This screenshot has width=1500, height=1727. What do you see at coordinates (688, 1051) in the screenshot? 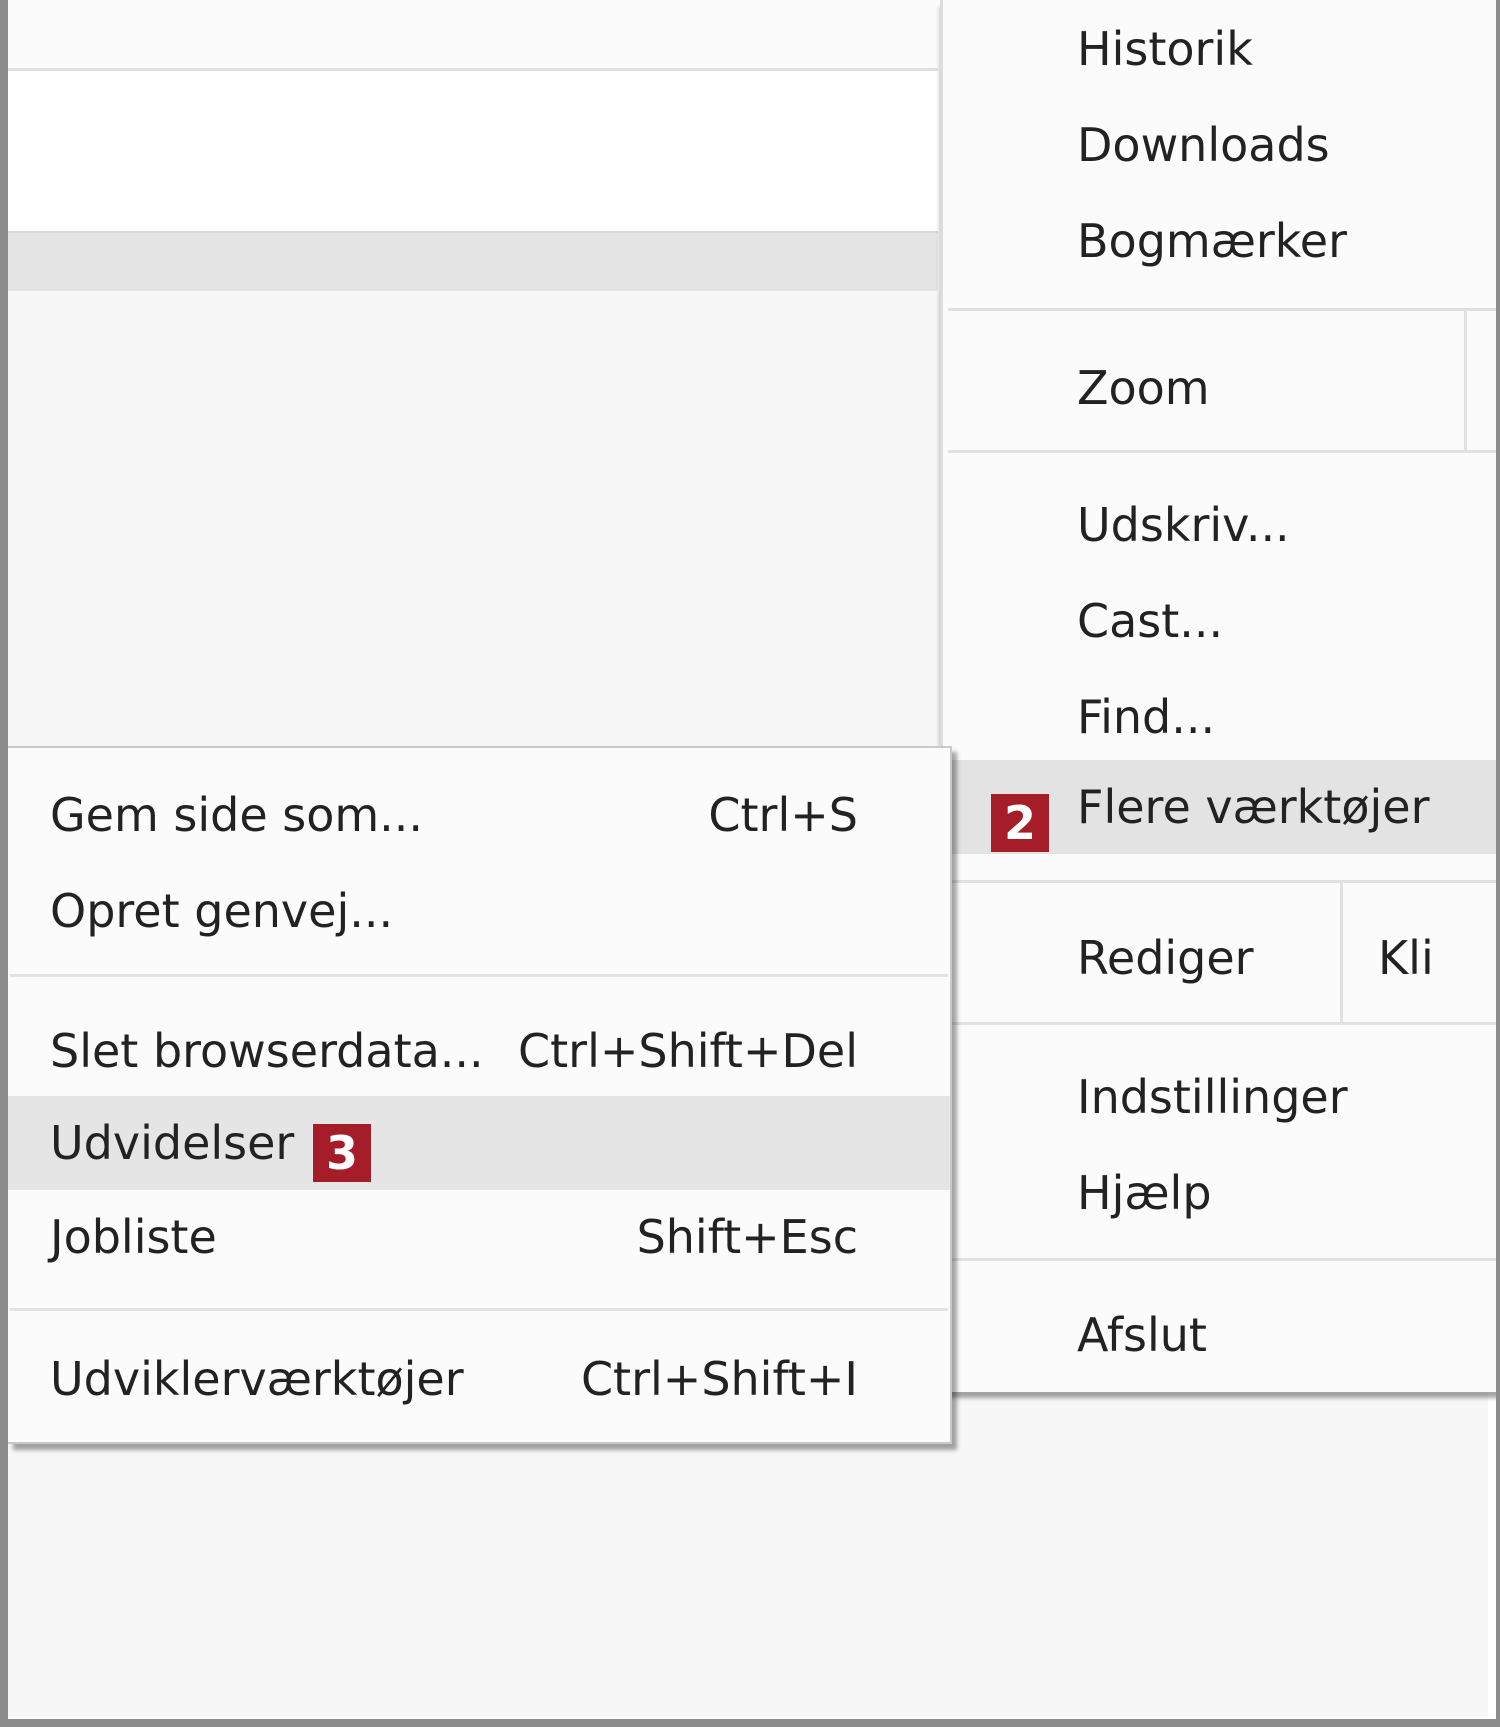
I see `submenu-item-shortcut: Ctrl+Shift+Del` at bounding box center [688, 1051].